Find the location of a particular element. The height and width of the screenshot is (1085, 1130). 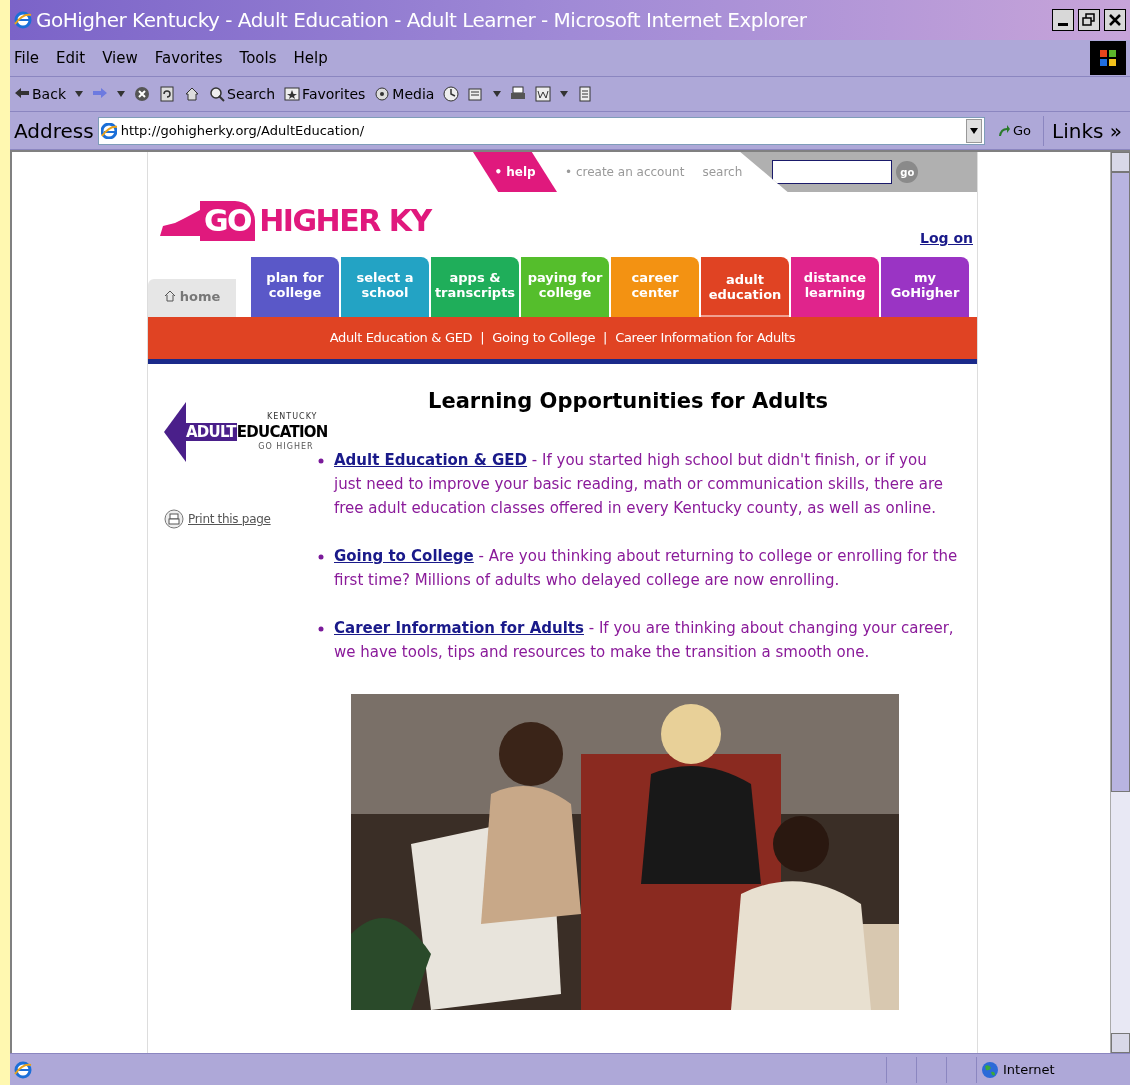

globe-icon is located at coordinates (990, 1069).